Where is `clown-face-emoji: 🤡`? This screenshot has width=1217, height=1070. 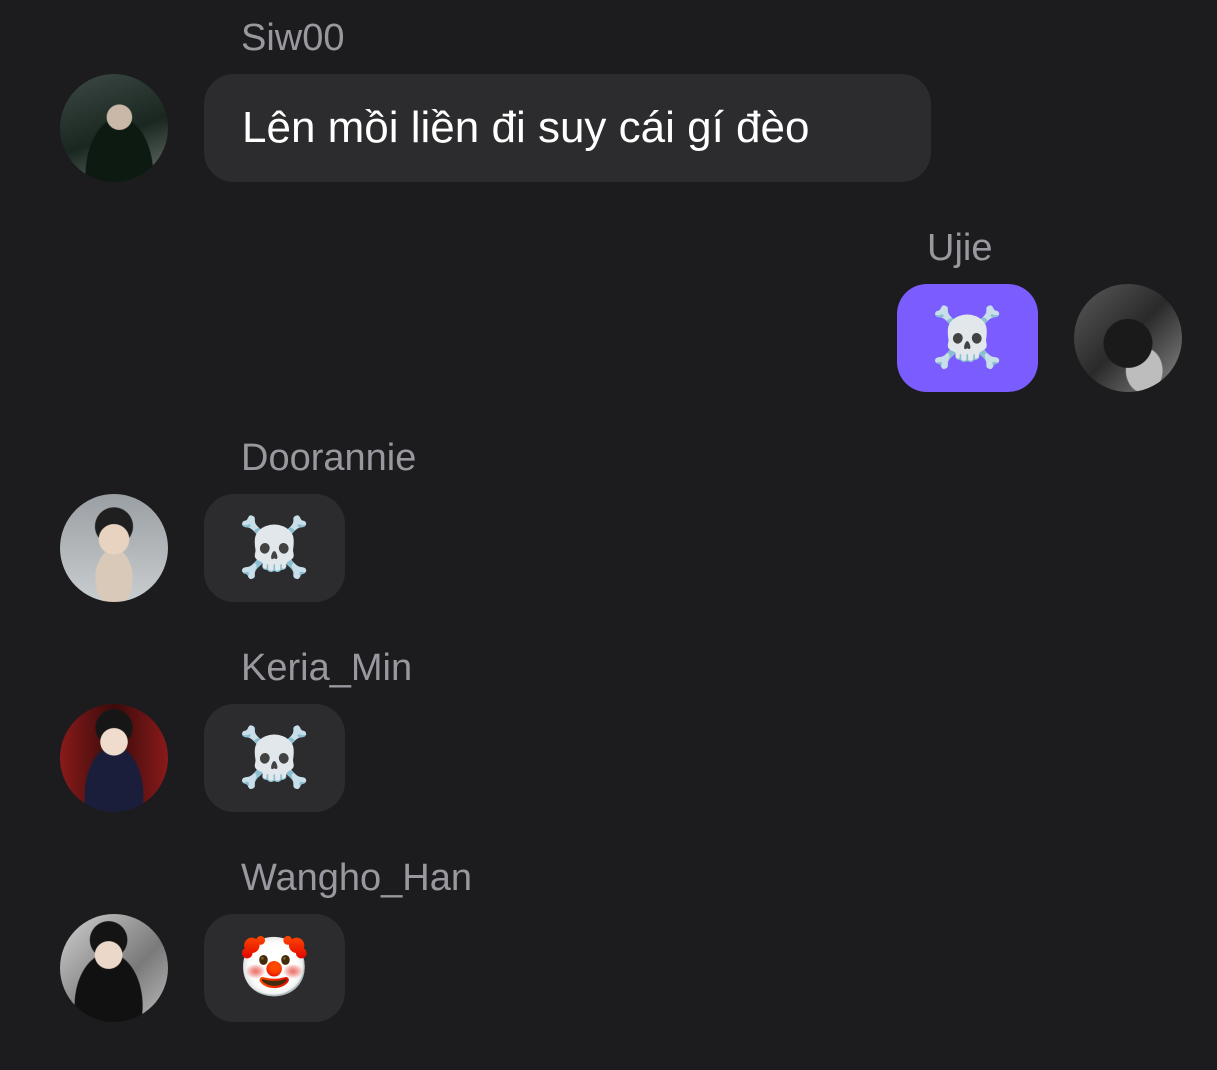
clown-face-emoji: 🤡 is located at coordinates (274, 967).